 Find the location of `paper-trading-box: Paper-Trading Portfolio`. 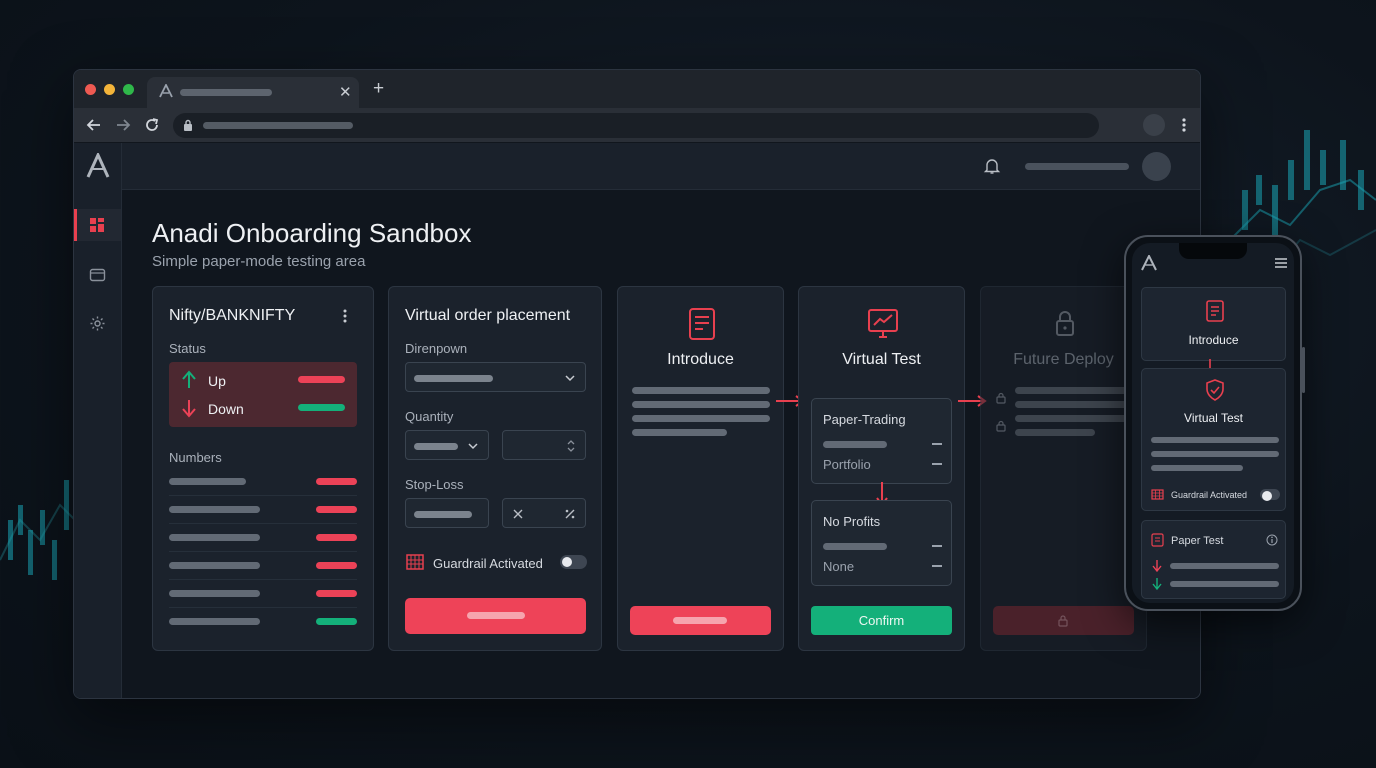

paper-trading-box: Paper-Trading Portfolio is located at coordinates (881, 441).